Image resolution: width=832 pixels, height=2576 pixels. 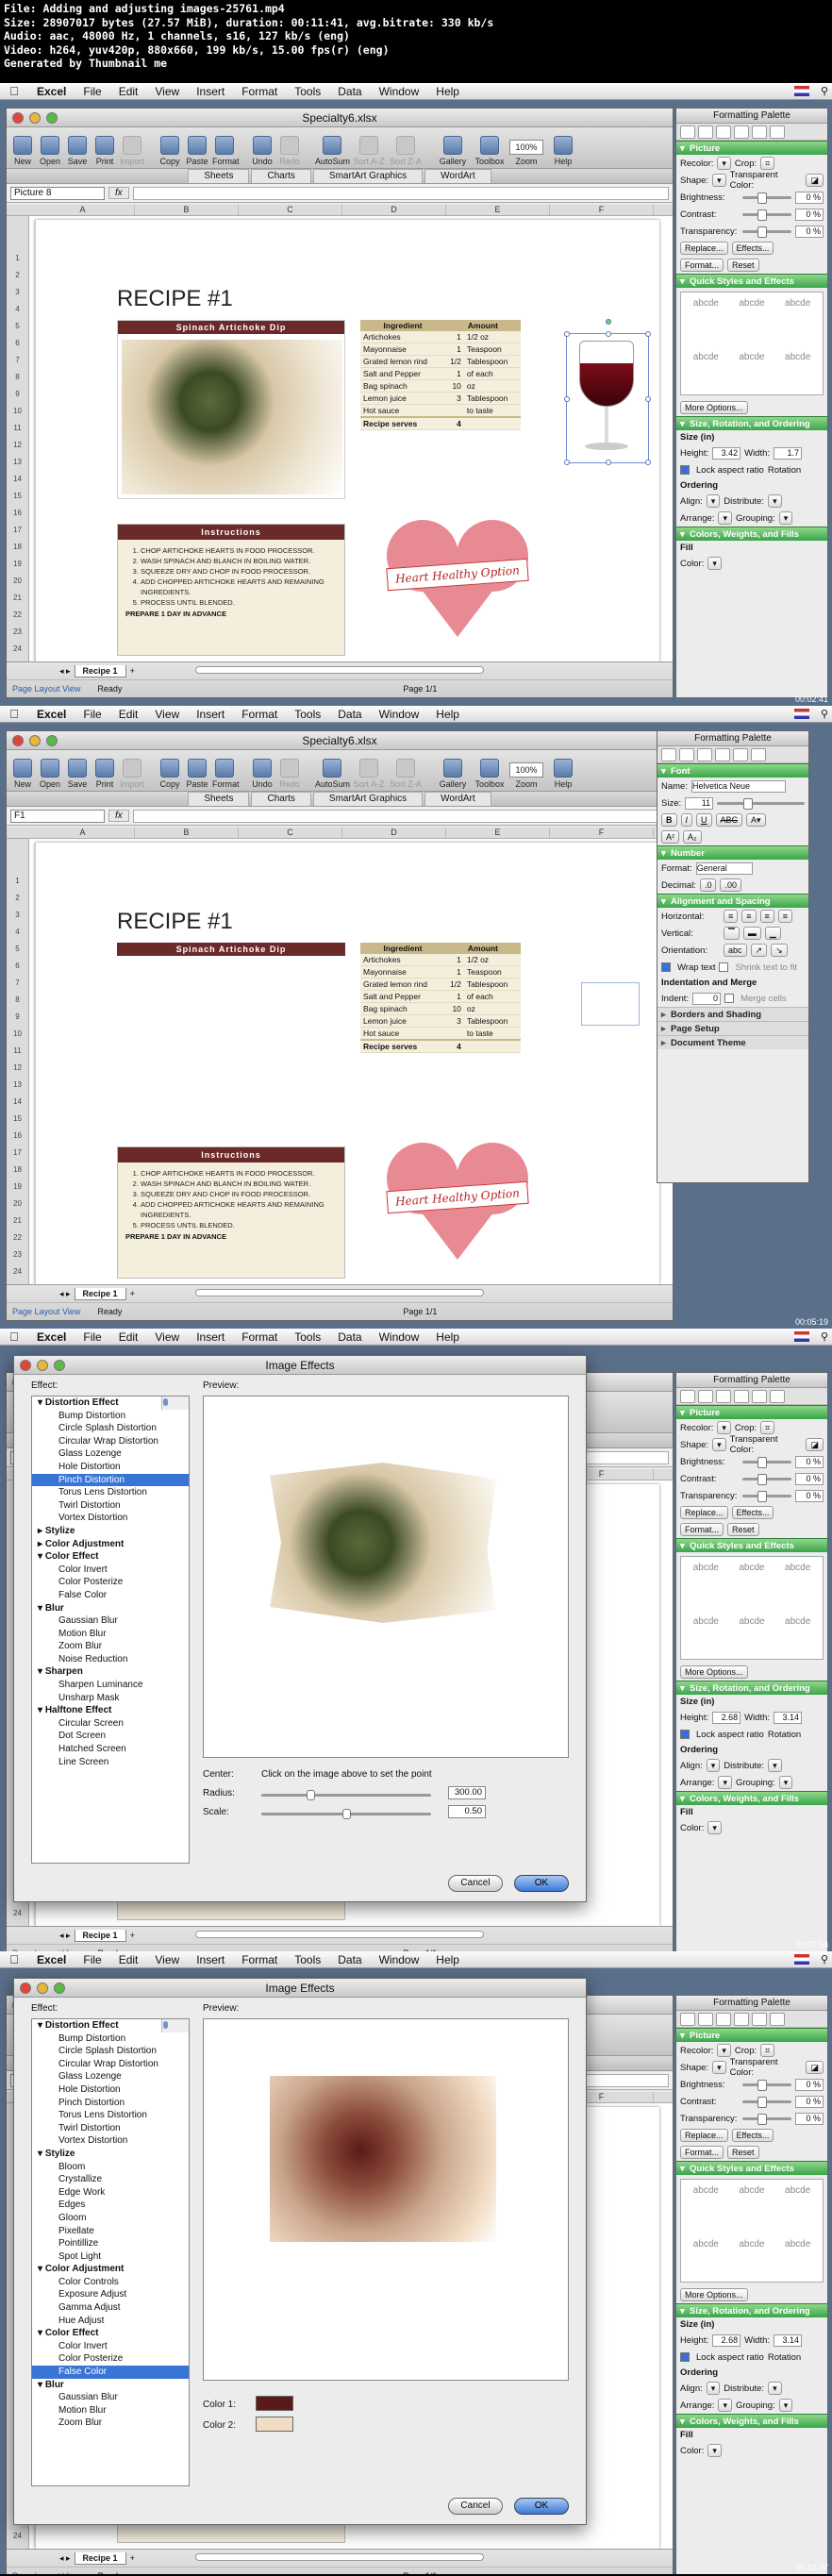 I want to click on effect-item: Zoom Blur, so click(x=110, y=1646).